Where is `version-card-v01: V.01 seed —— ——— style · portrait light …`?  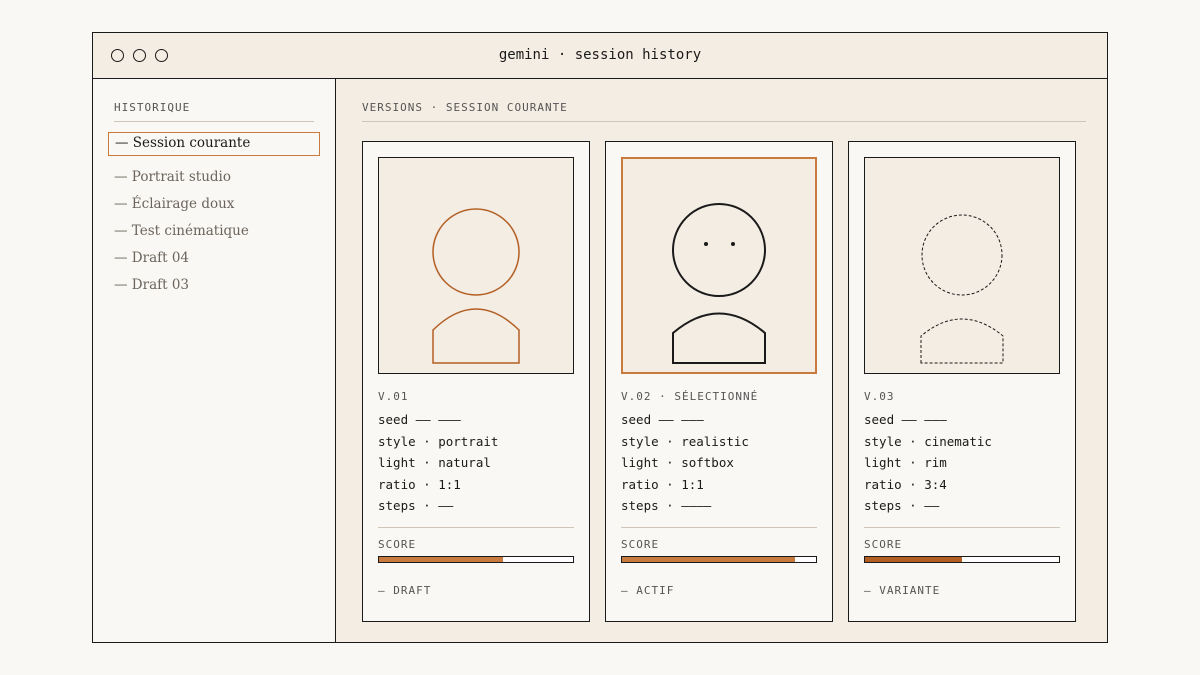 version-card-v01: V.01 seed —— ——— style · portrait light … is located at coordinates (476, 381).